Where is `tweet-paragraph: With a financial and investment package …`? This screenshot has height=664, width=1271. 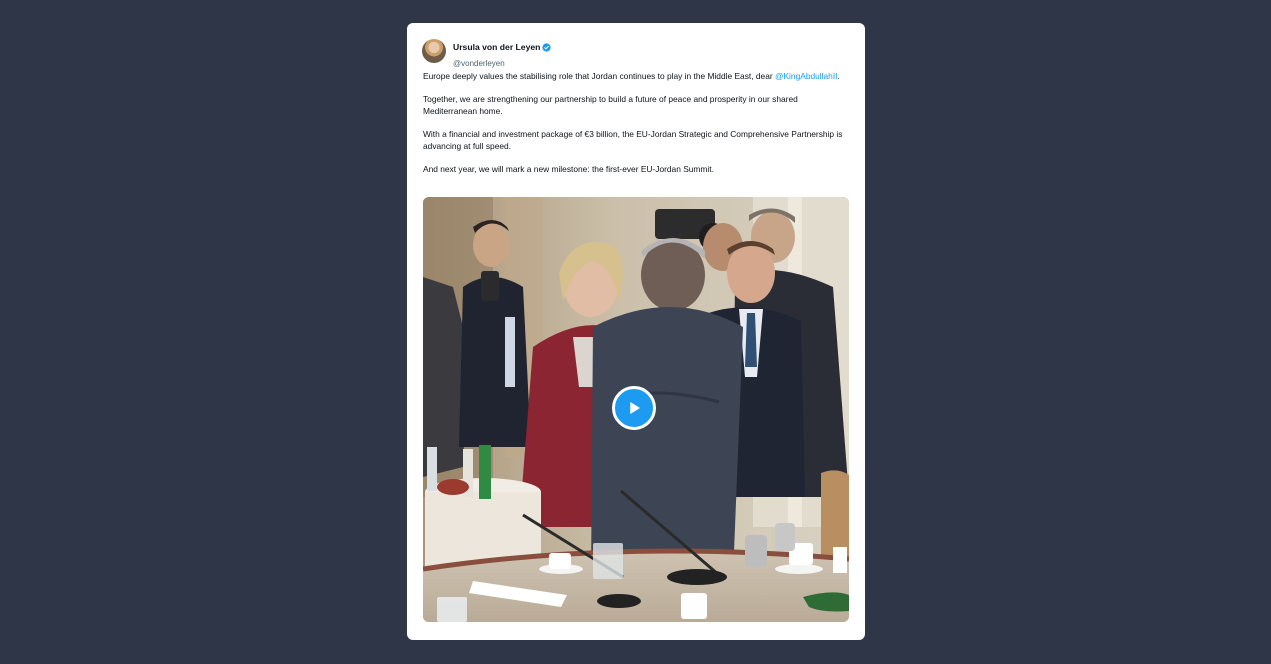 tweet-paragraph: With a financial and investment package … is located at coordinates (633, 139).